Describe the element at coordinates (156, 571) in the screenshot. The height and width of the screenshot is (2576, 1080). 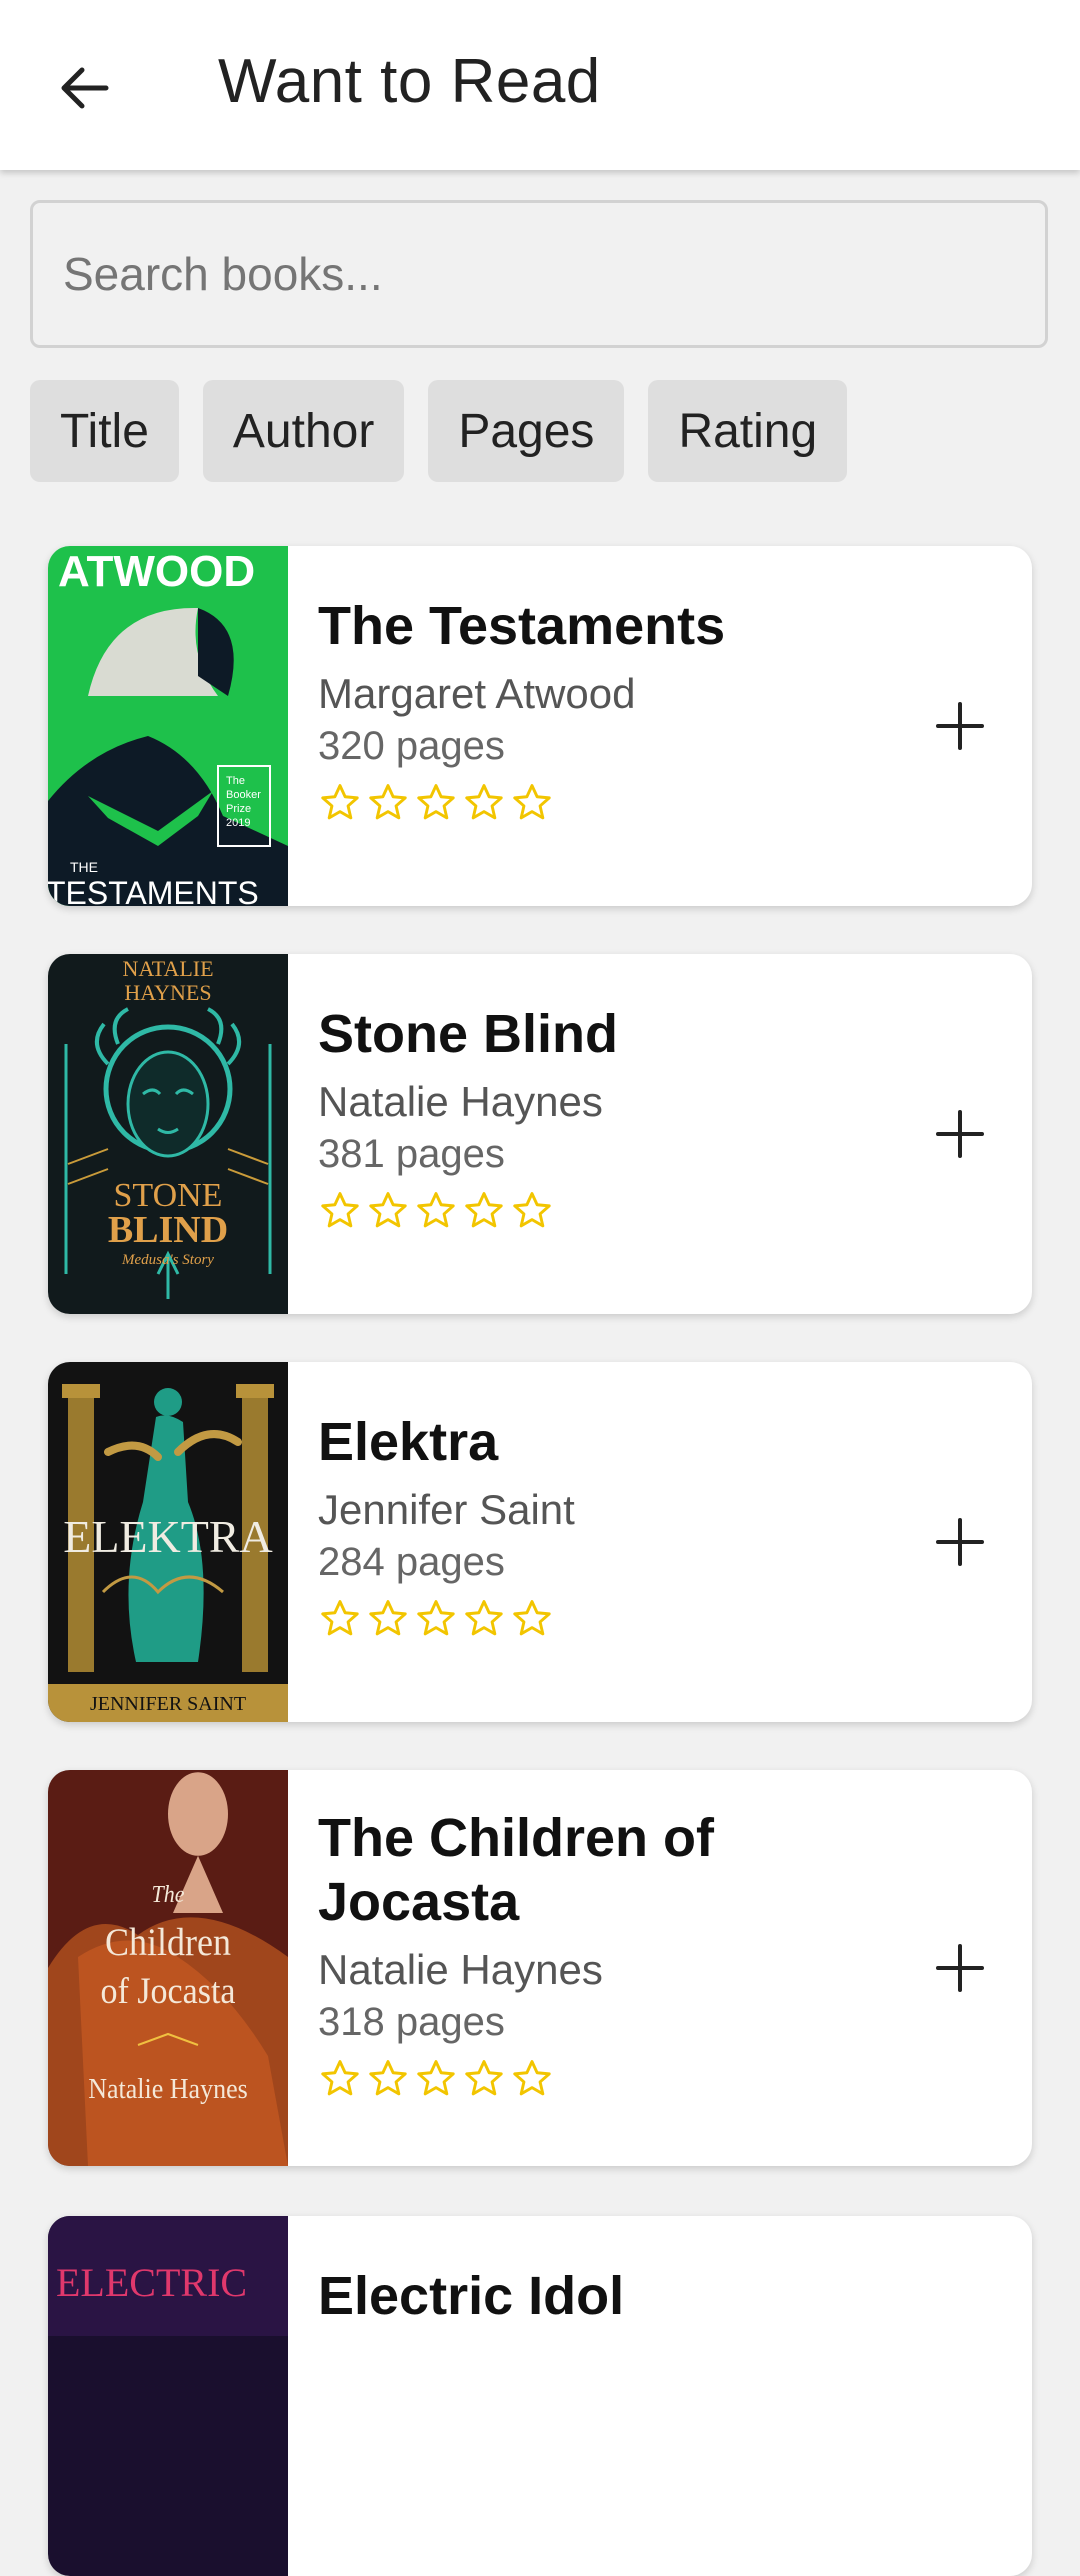
I see `cover-text: ATWOOD` at that location.